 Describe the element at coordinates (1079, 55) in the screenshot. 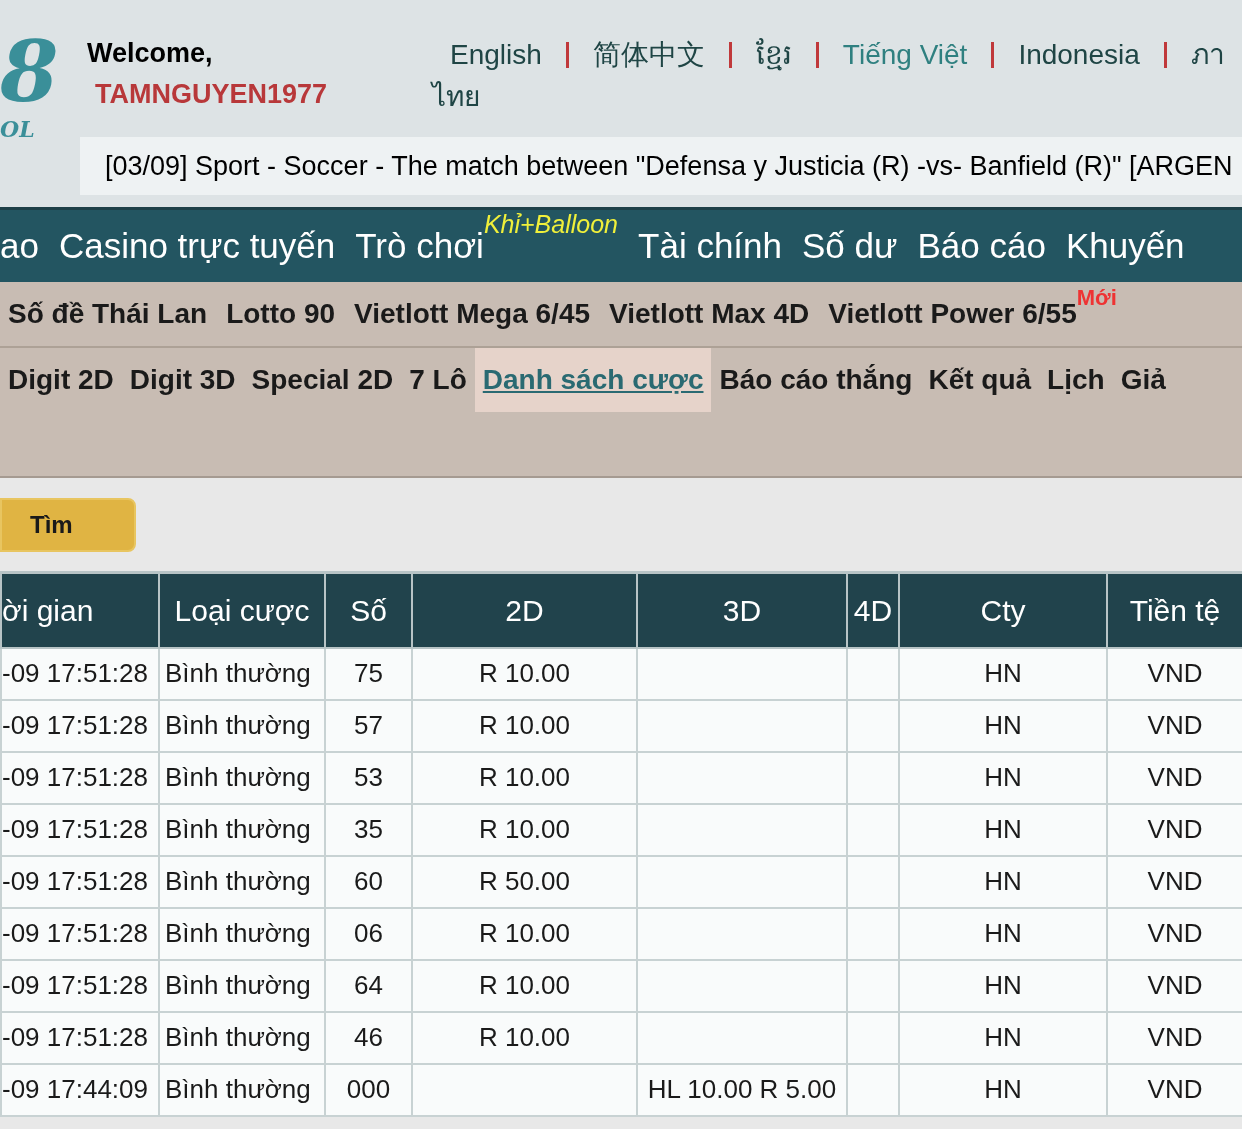

I see `language-link: Indonesia` at that location.